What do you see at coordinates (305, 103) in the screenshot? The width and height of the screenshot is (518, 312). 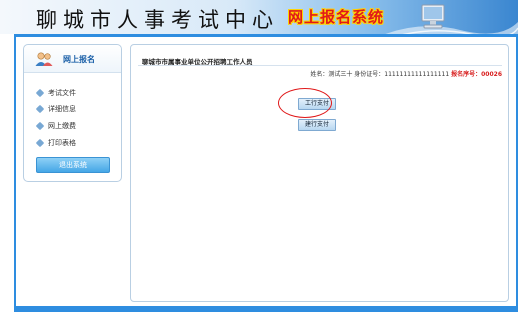 I see `highlight-circle` at bounding box center [305, 103].